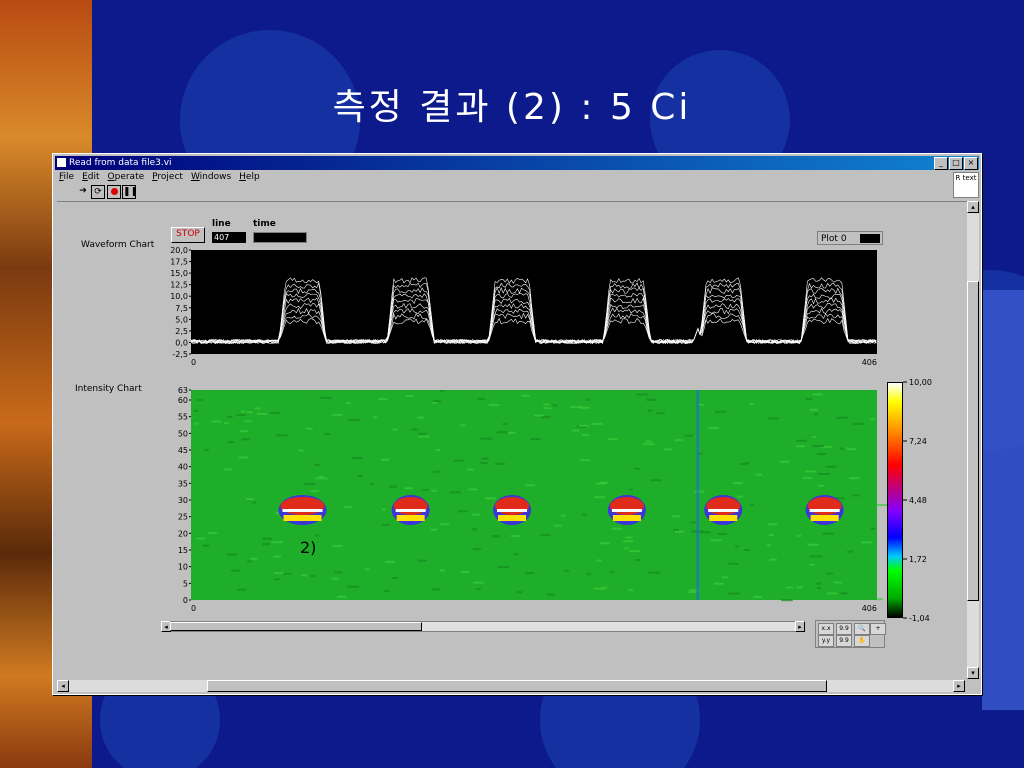  Describe the element at coordinates (959, 686) in the screenshot. I see `hscroll-right-arrow: ▸` at that location.